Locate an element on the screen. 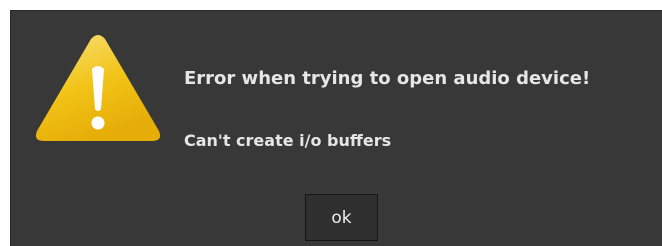  ok-button: ok is located at coordinates (341, 217).